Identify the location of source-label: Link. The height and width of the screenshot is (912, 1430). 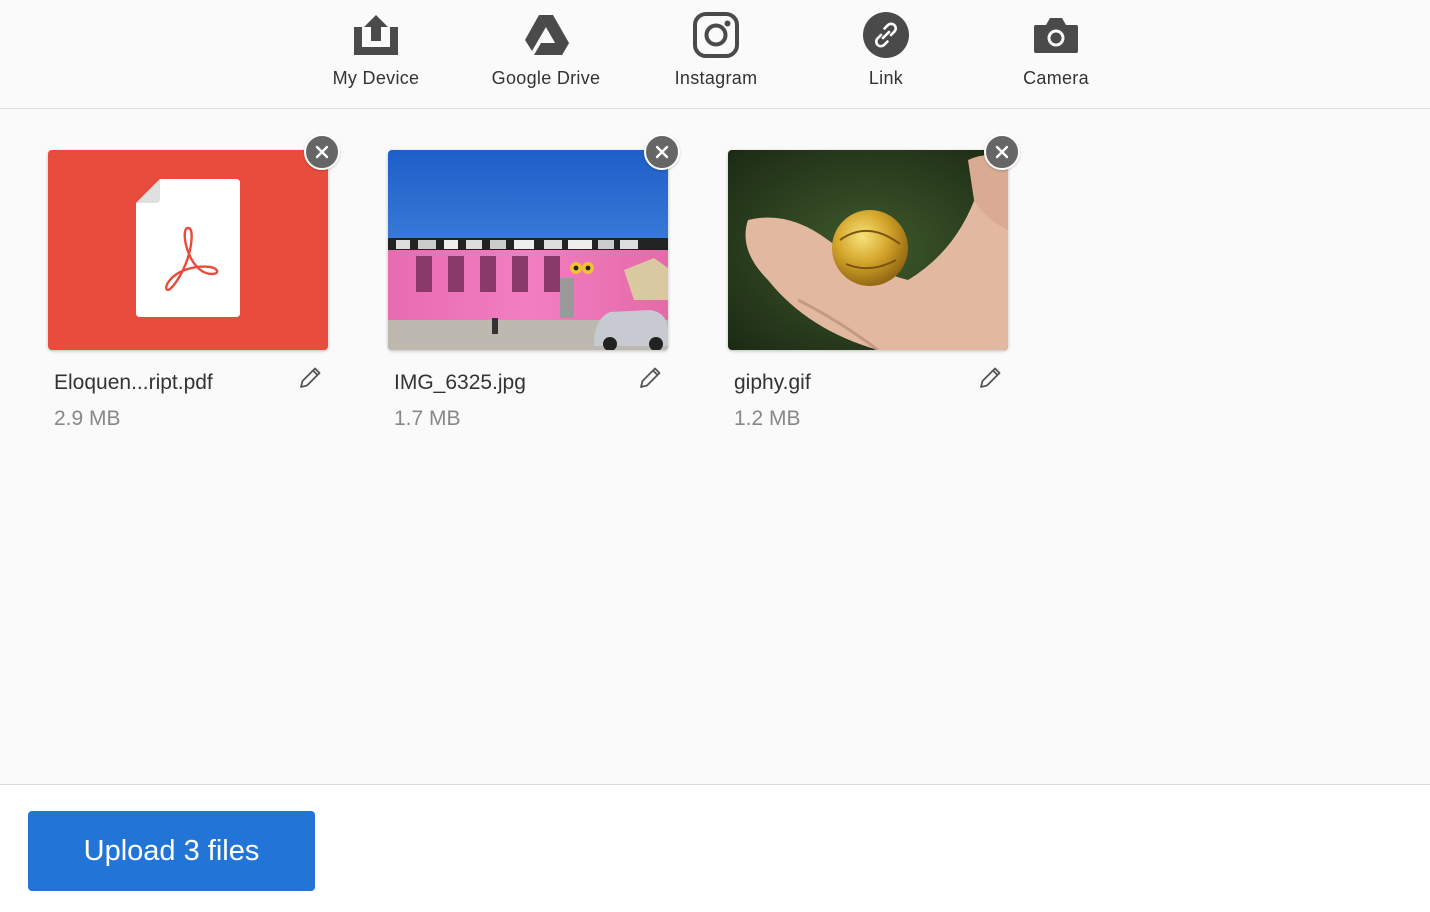
(886, 78).